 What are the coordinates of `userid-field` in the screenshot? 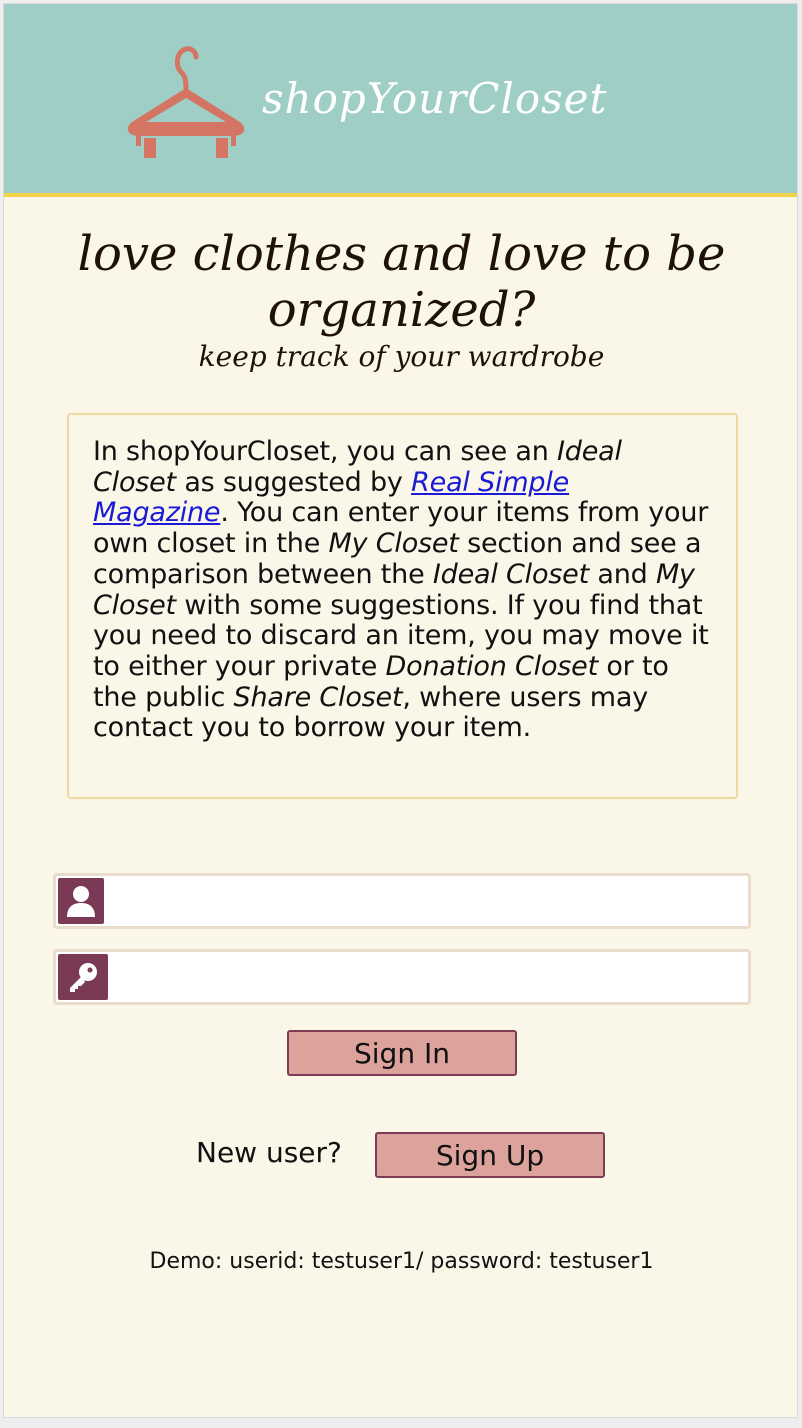 It's located at (402, 901).